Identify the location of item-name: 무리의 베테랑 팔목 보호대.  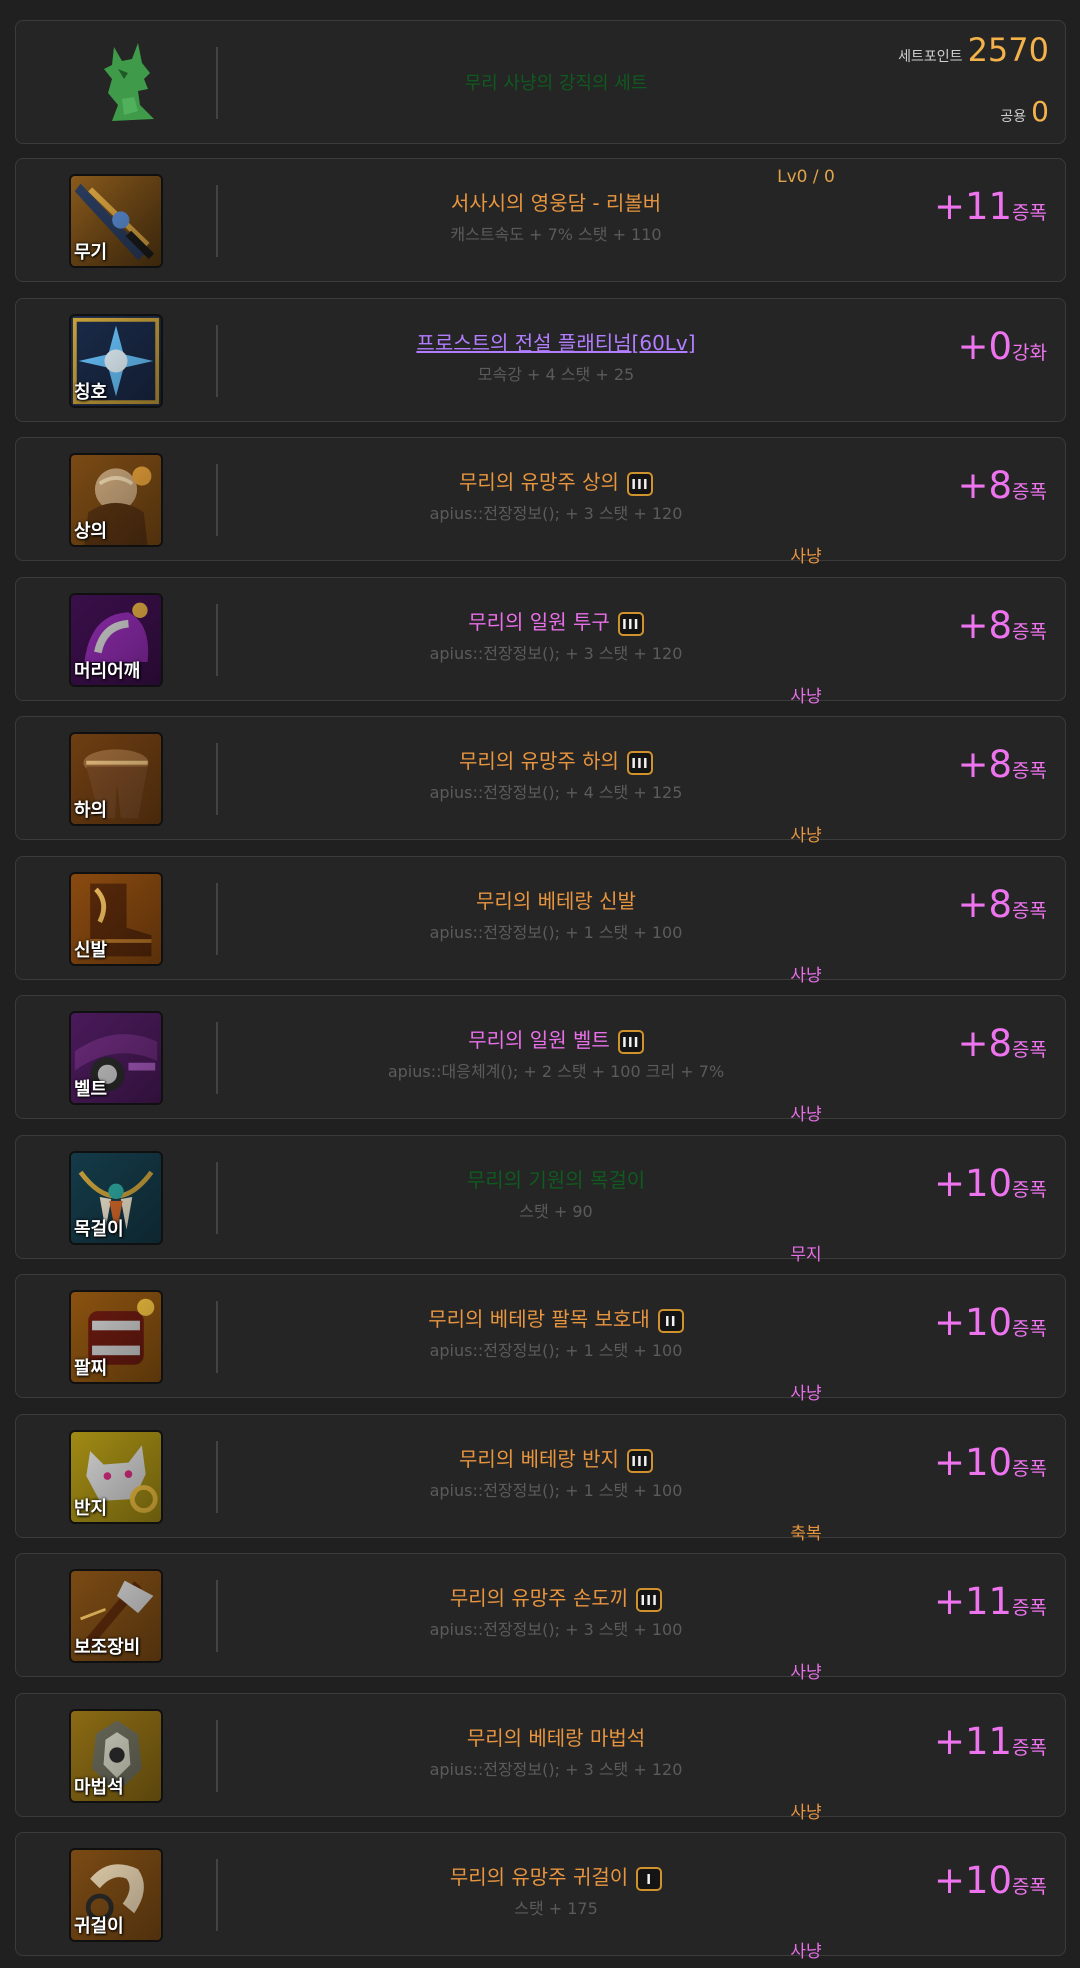
(538, 1319).